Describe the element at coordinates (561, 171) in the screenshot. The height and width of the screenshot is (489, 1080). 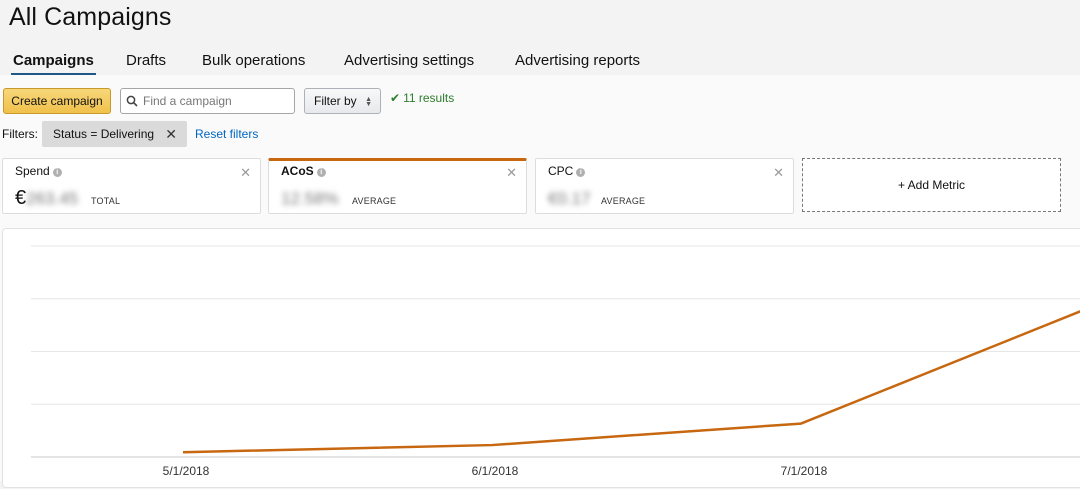
I see `metric-title-label: CPC` at that location.